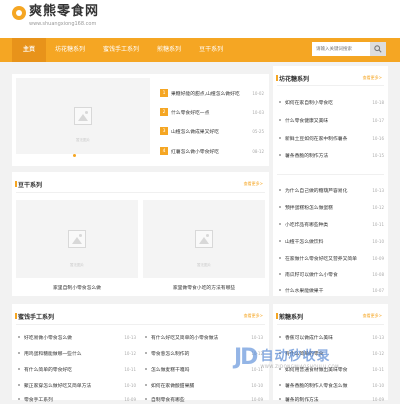 Image resolution: width=400 pixels, height=404 pixels. What do you see at coordinates (64, 11) in the screenshot?
I see `logo-title: 爽熊零食网` at bounding box center [64, 11].